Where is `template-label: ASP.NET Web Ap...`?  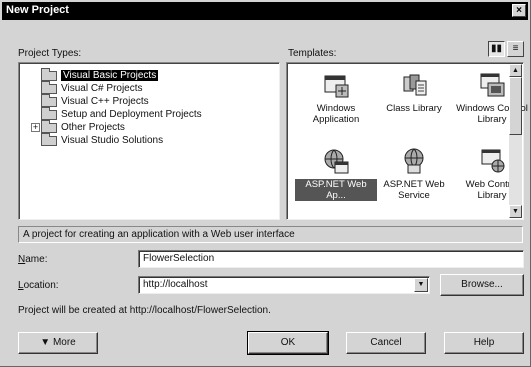 template-label: ASP.NET Web Ap... is located at coordinates (336, 190).